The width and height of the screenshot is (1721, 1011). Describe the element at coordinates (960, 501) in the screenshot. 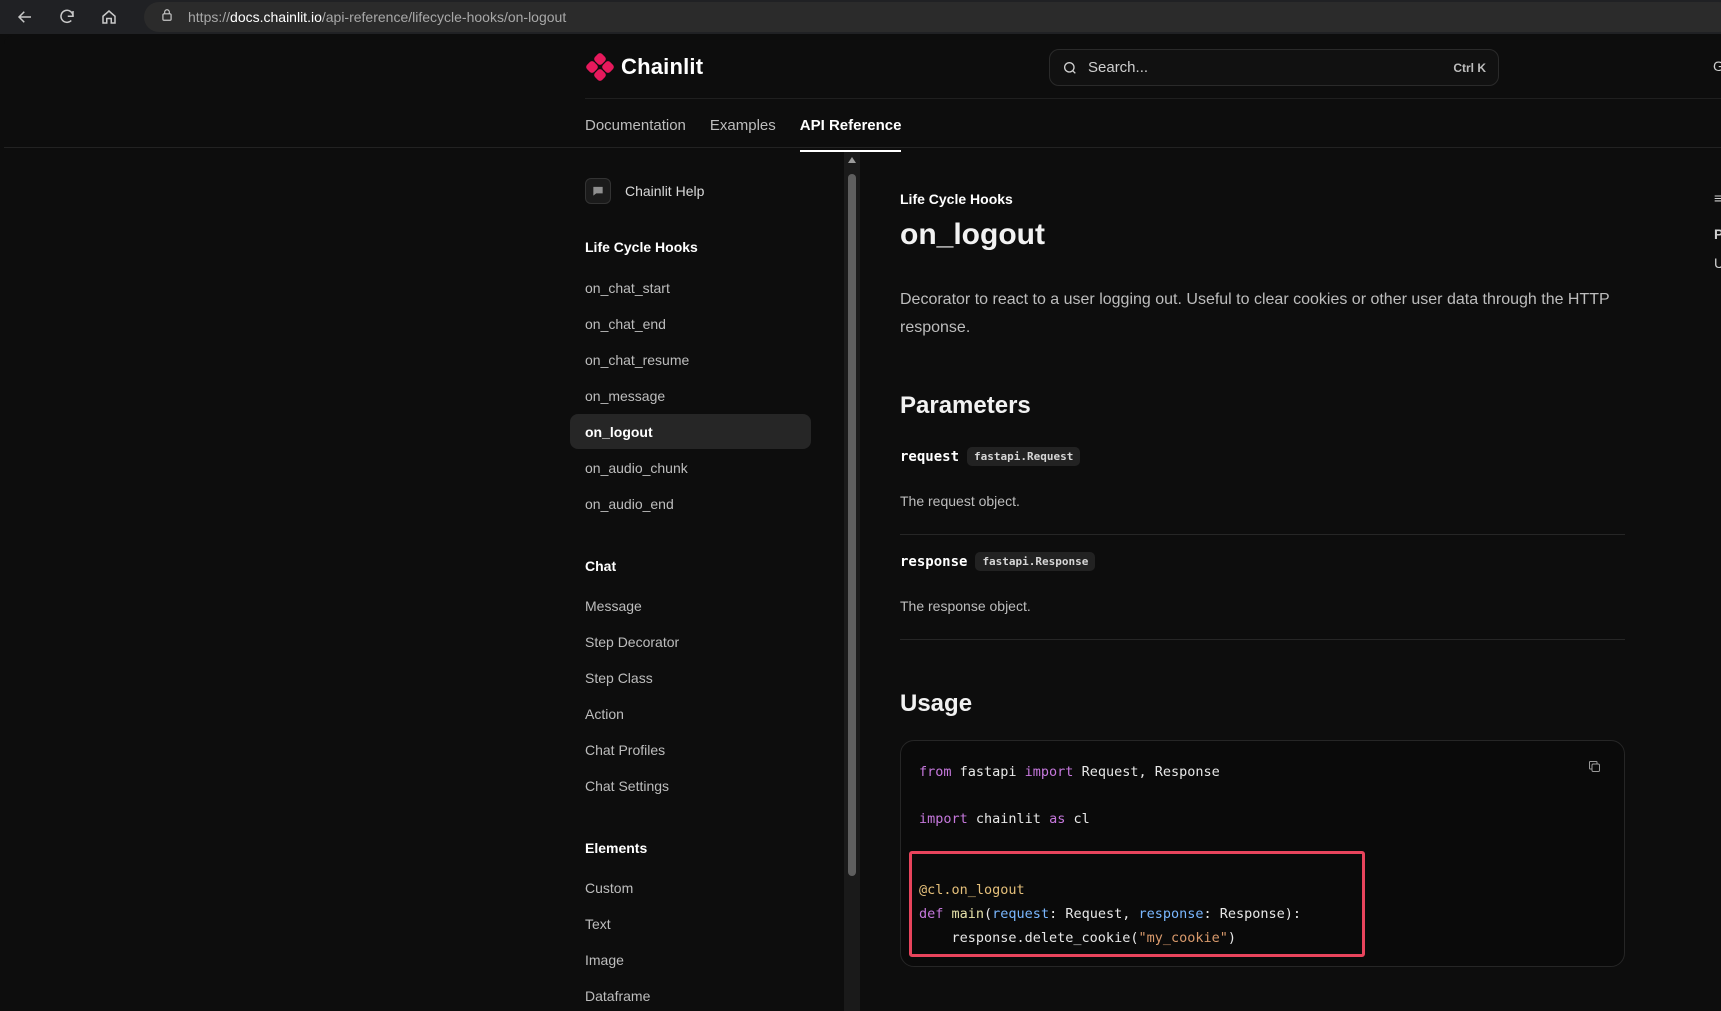

I see `param-description: The request object.` at that location.